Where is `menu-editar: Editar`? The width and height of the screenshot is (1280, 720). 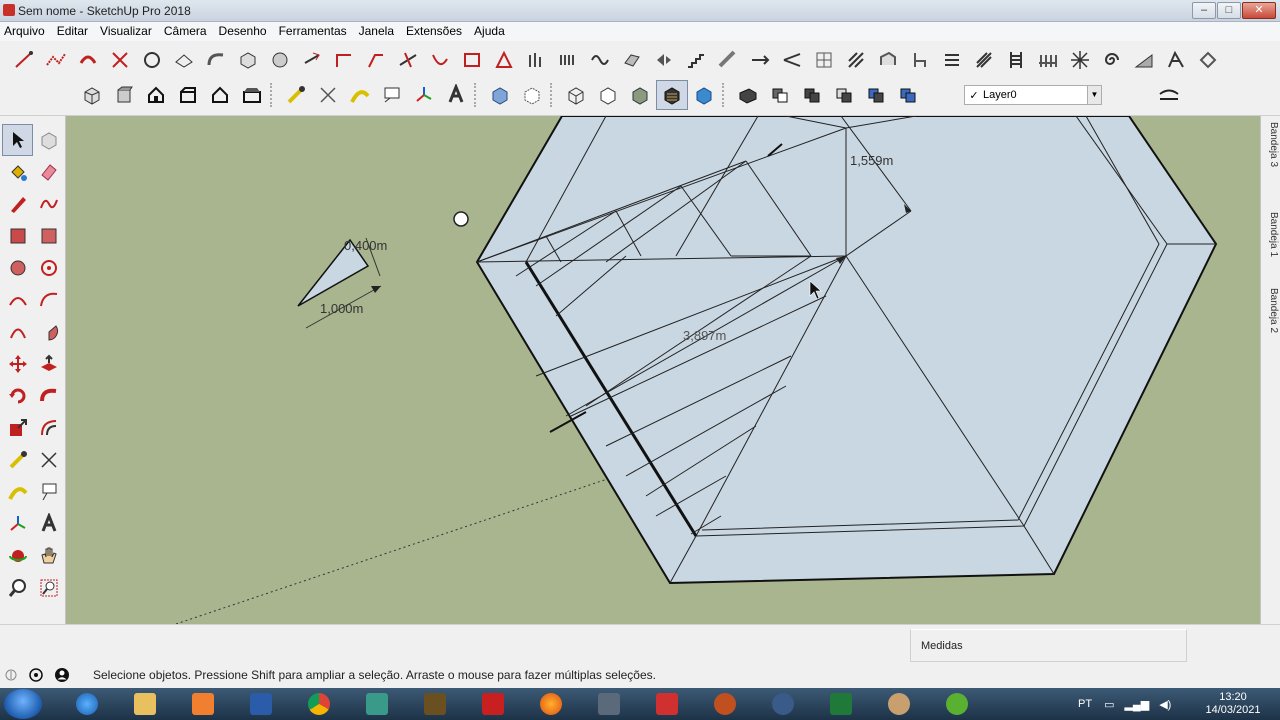
menu-editar: Editar is located at coordinates (75, 31).